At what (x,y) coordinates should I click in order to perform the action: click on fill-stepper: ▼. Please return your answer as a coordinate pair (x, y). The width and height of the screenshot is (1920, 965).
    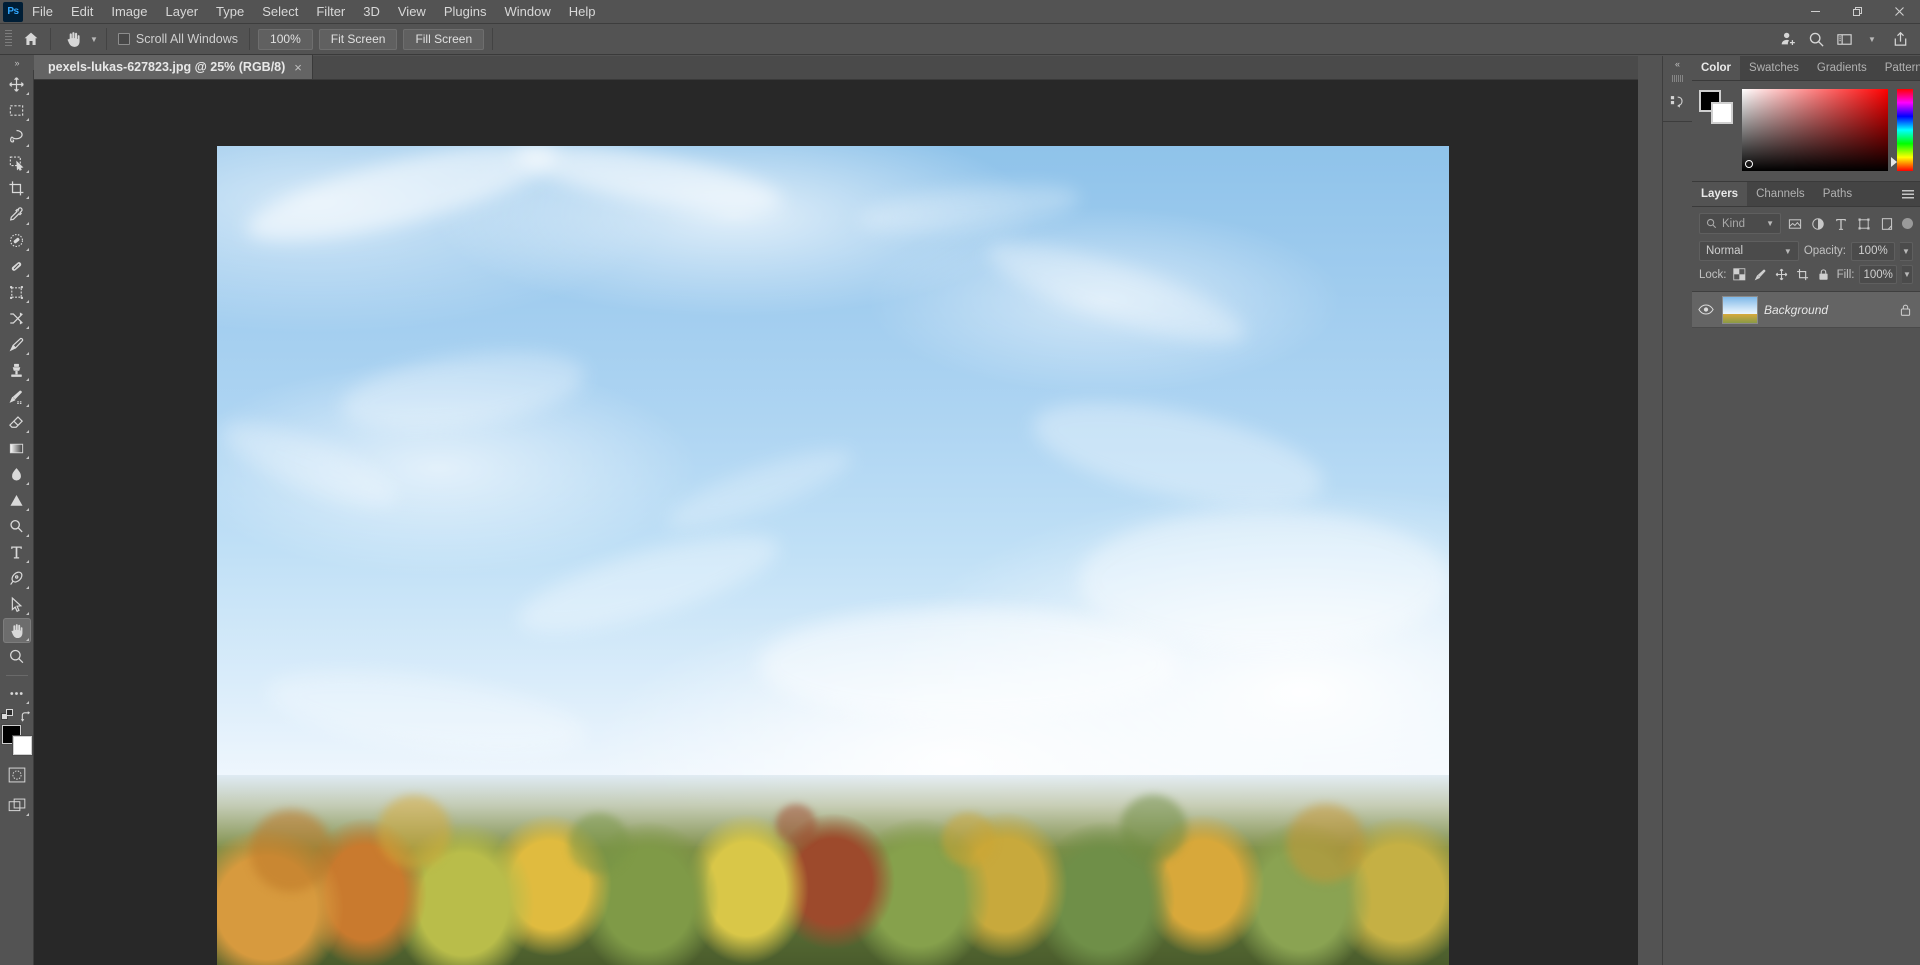
    Looking at the image, I should click on (1907, 274).